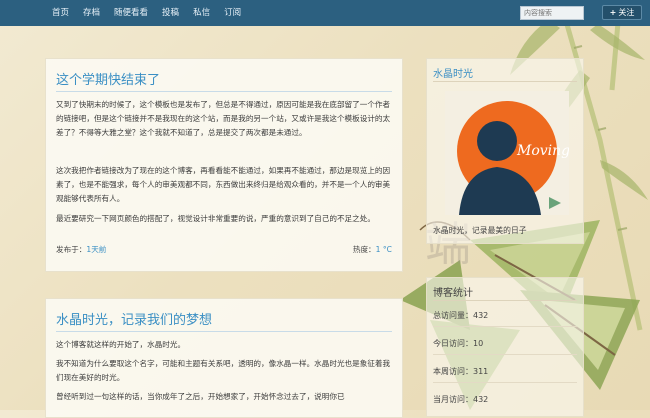 The width and height of the screenshot is (650, 418). Describe the element at coordinates (134, 318) in the screenshot. I see `post-title: 水晶时光，记录我们的梦想` at that location.